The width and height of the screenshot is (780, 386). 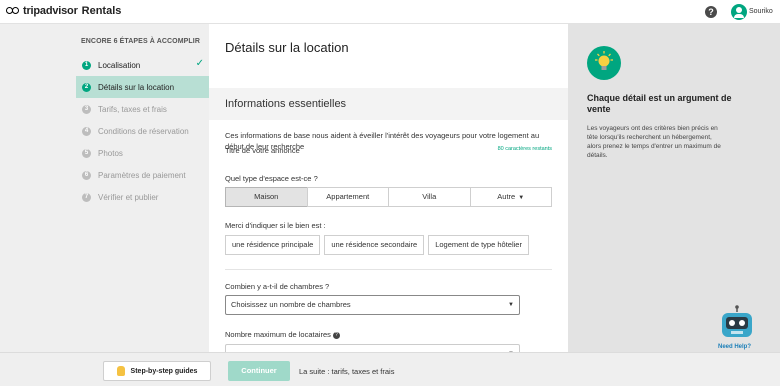 What do you see at coordinates (604, 63) in the screenshot?
I see `lightbulb-icon` at bounding box center [604, 63].